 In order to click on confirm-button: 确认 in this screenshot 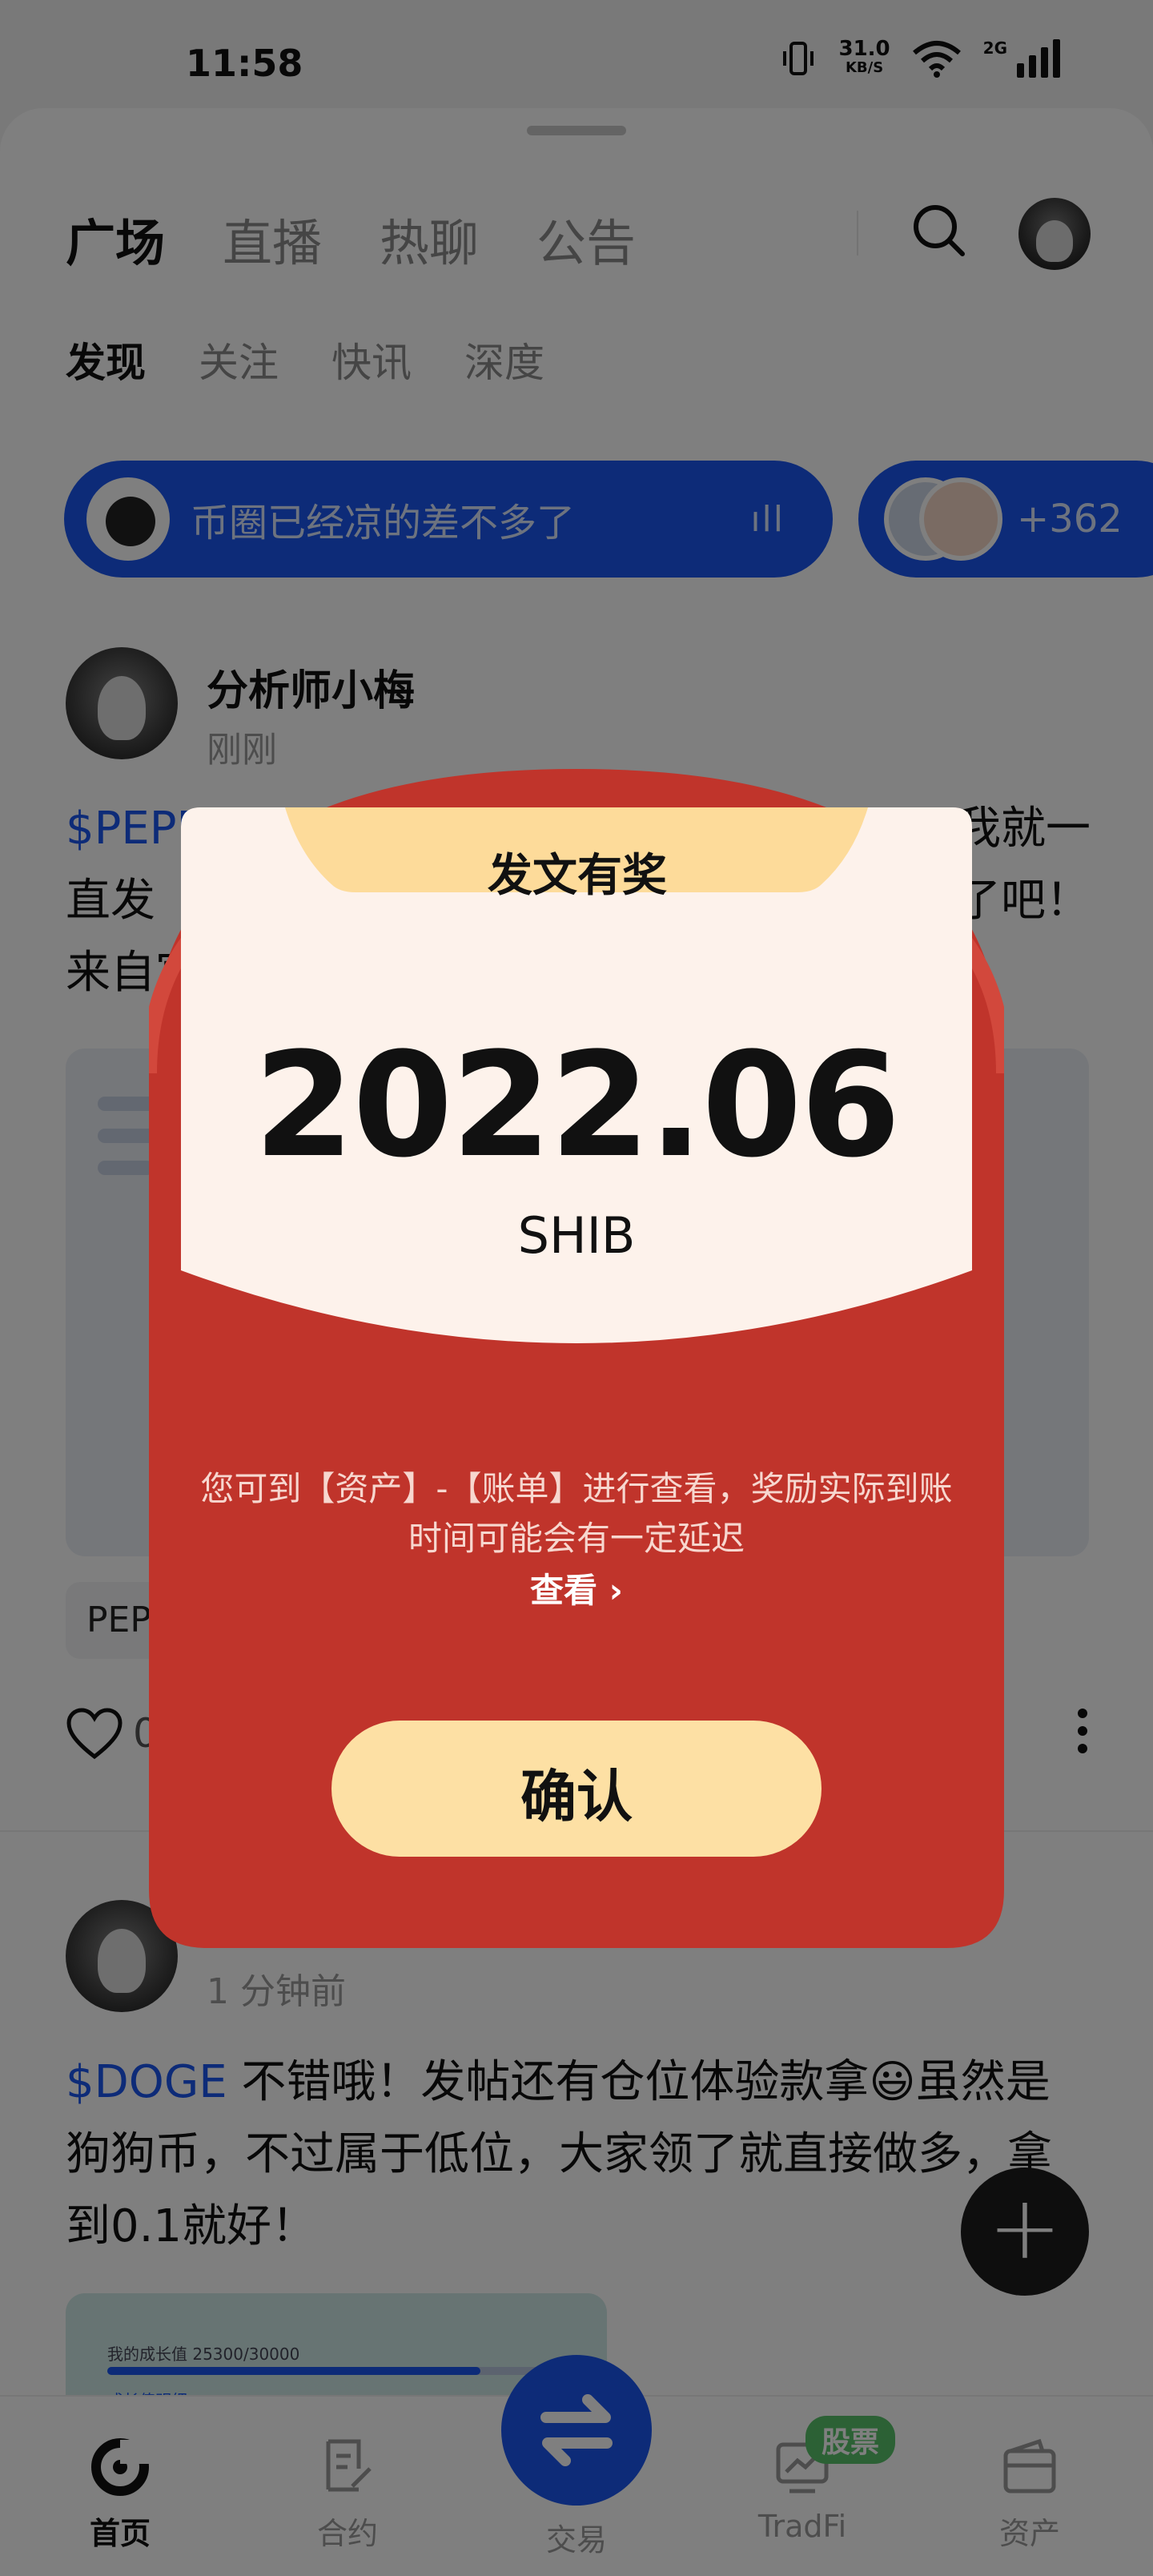, I will do `click(576, 1789)`.